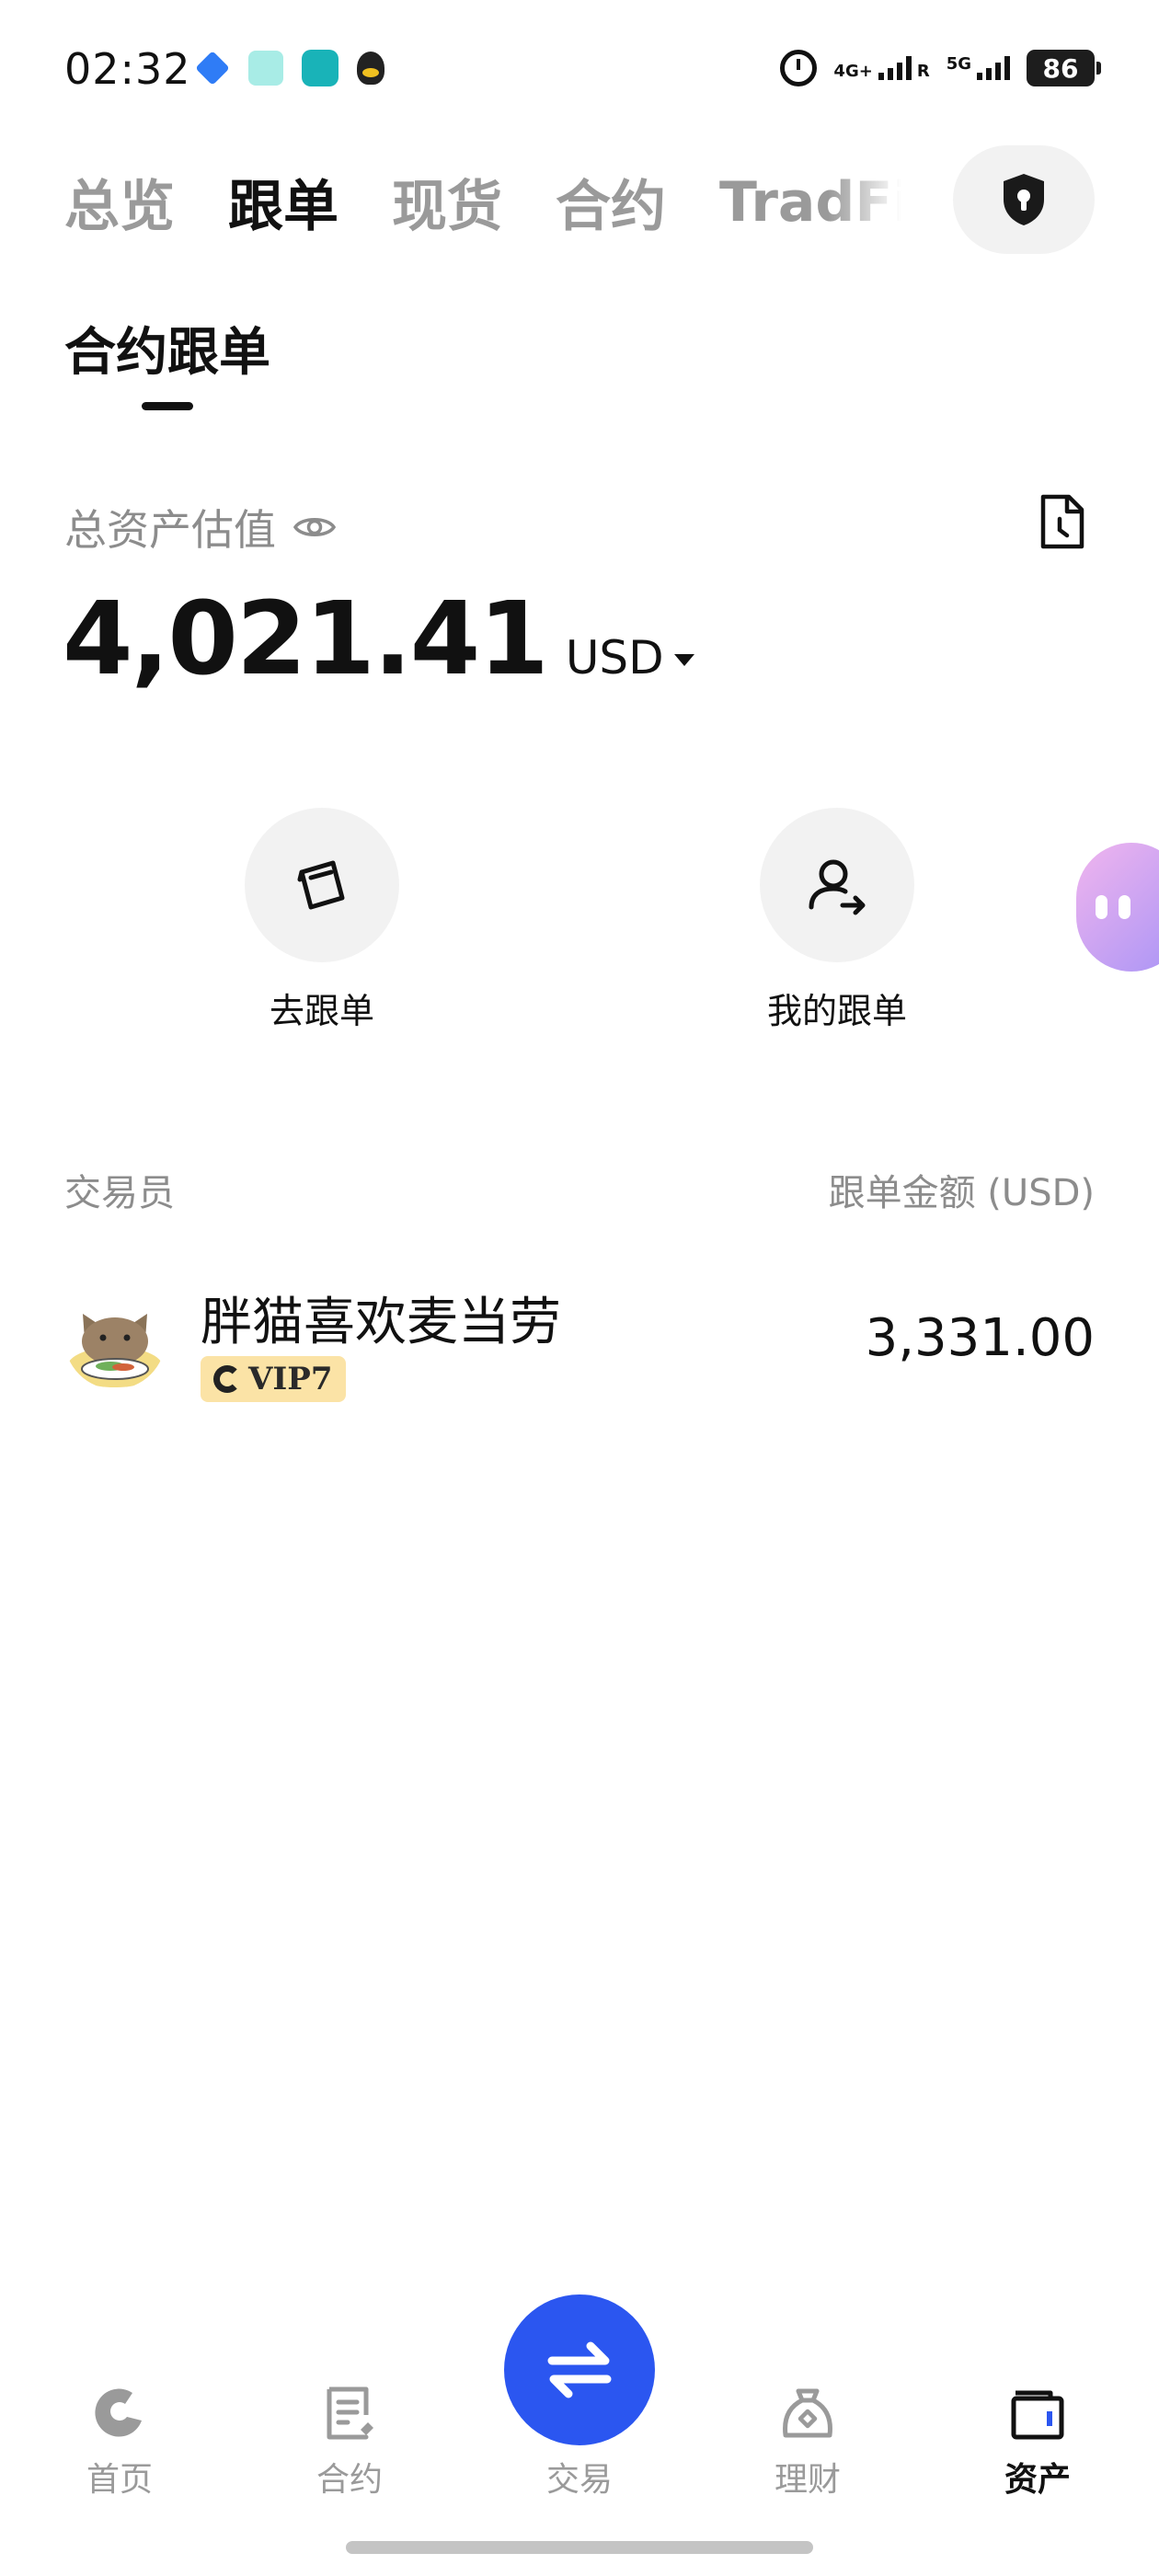  I want to click on nav-home: 首页, so click(120, 2440).